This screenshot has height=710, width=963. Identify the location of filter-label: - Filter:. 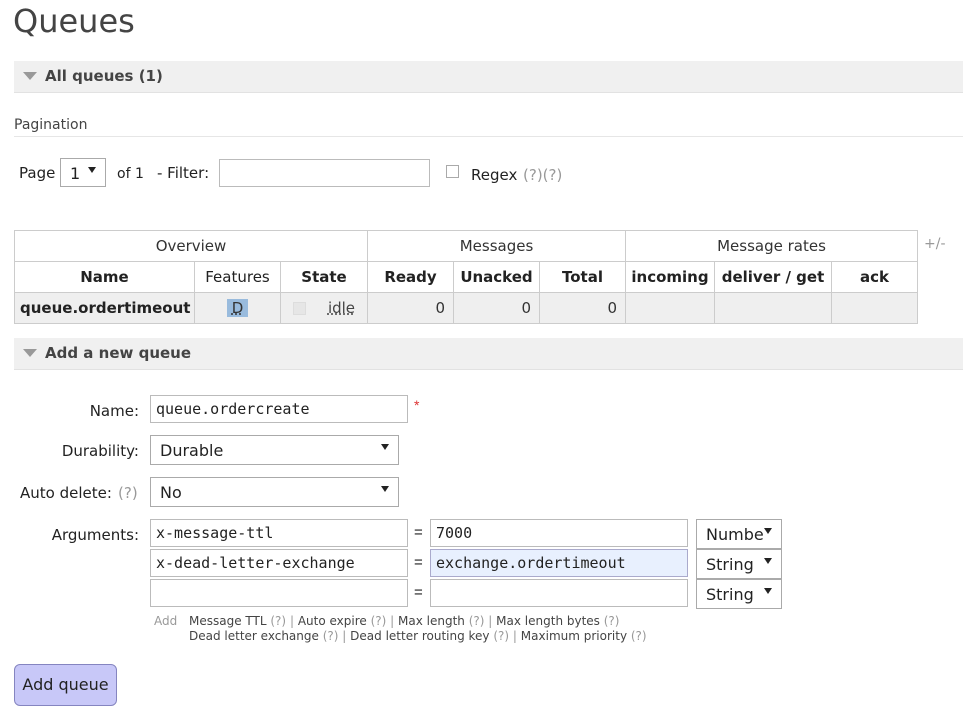
(183, 173).